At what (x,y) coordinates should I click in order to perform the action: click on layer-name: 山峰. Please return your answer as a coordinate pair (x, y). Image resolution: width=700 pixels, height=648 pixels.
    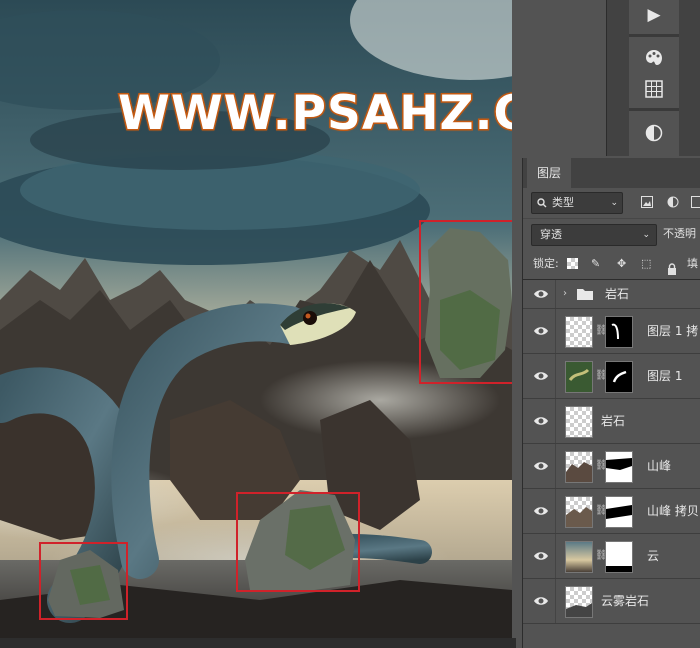
    Looking at the image, I should click on (659, 466).